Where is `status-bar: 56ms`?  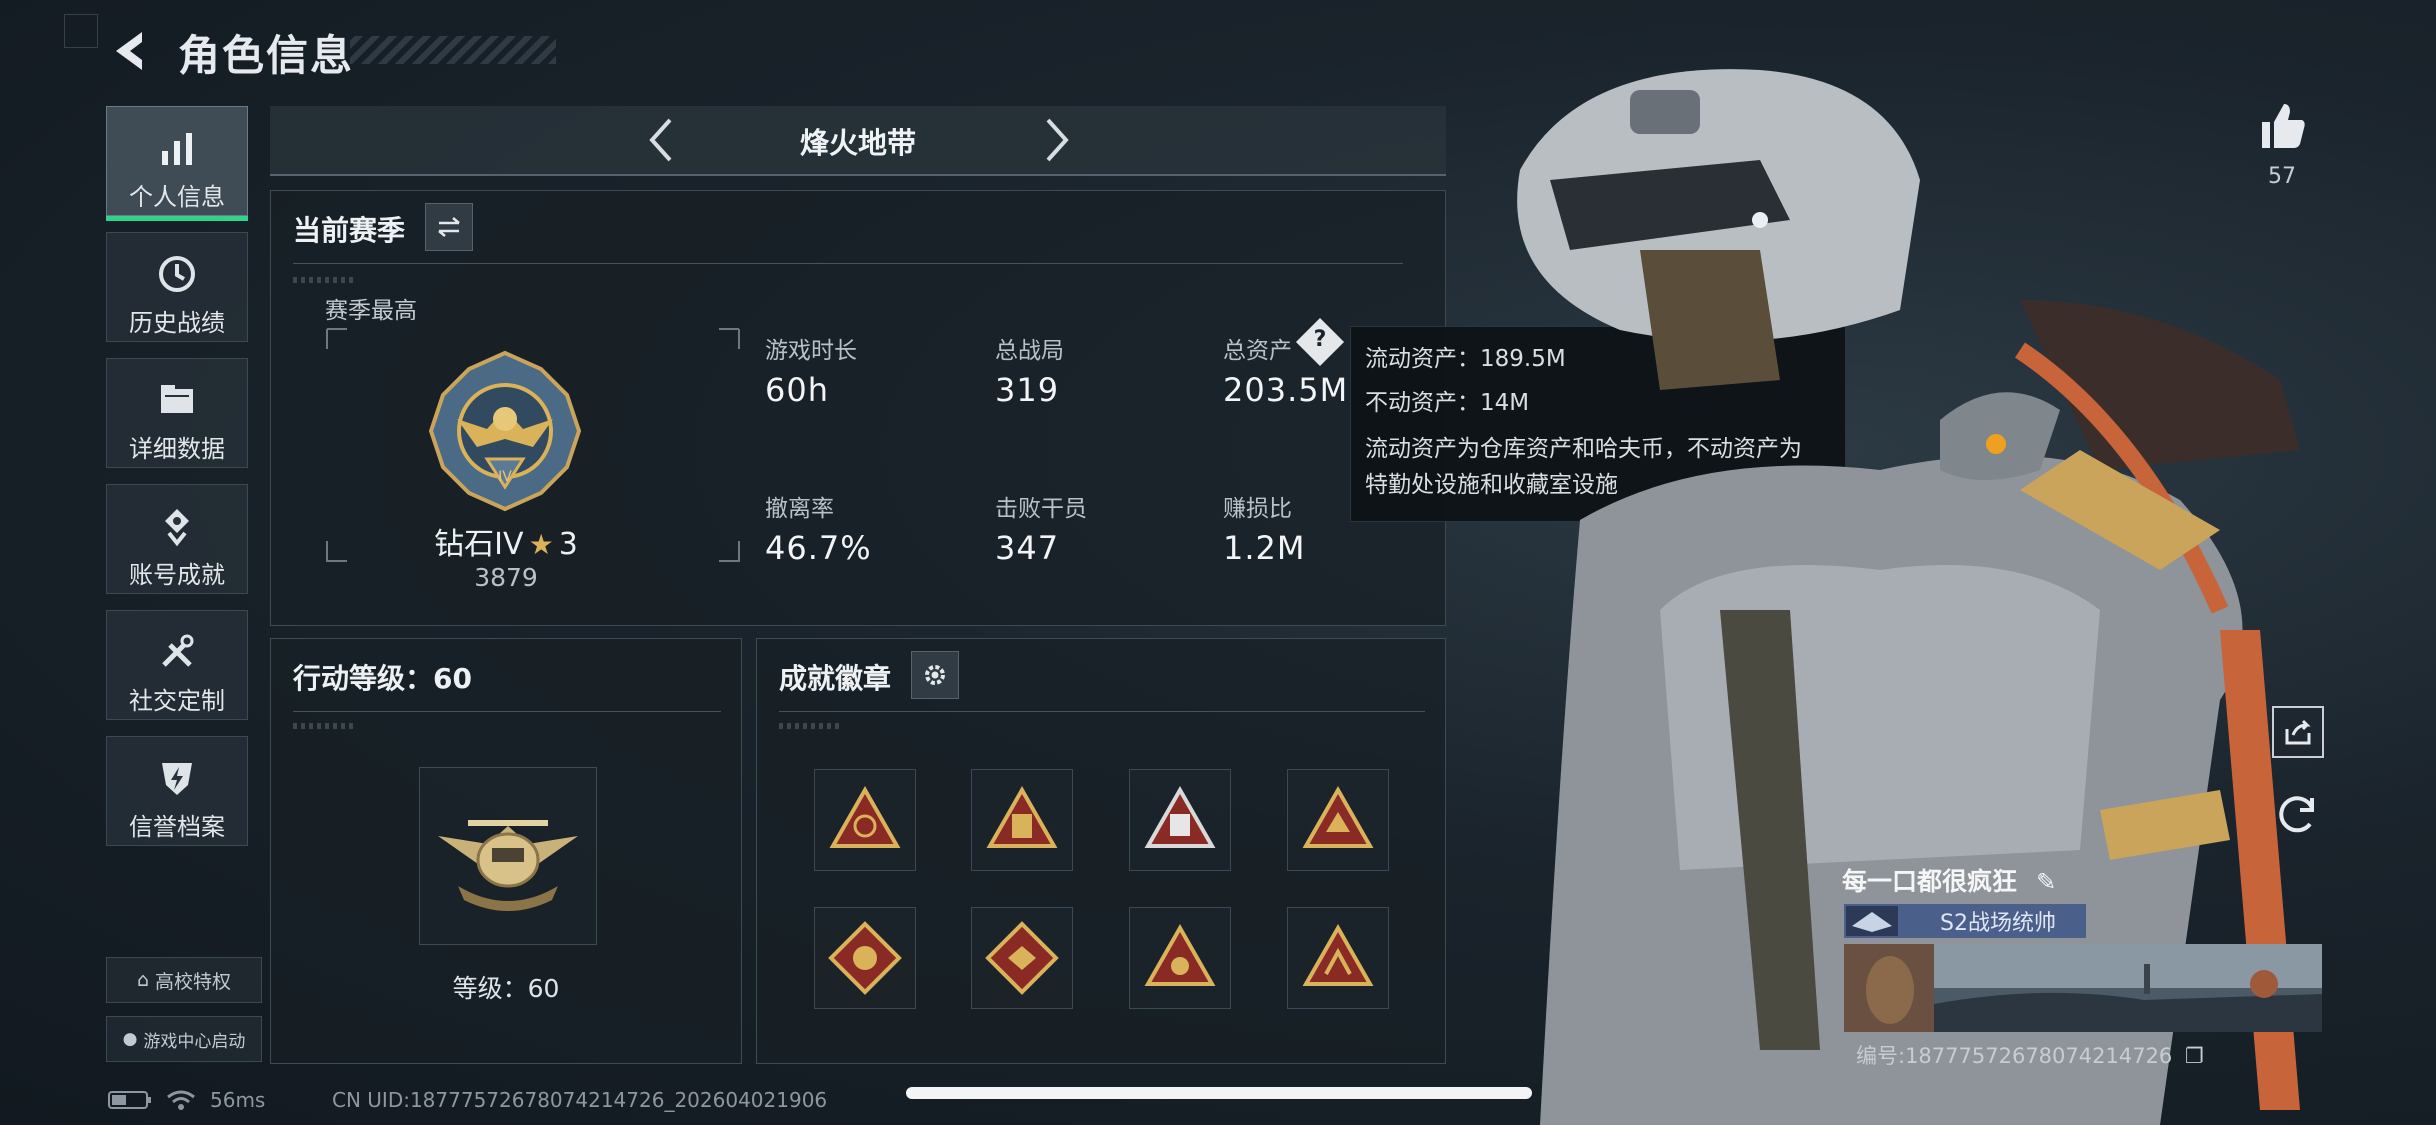 status-bar: 56ms is located at coordinates (186, 1100).